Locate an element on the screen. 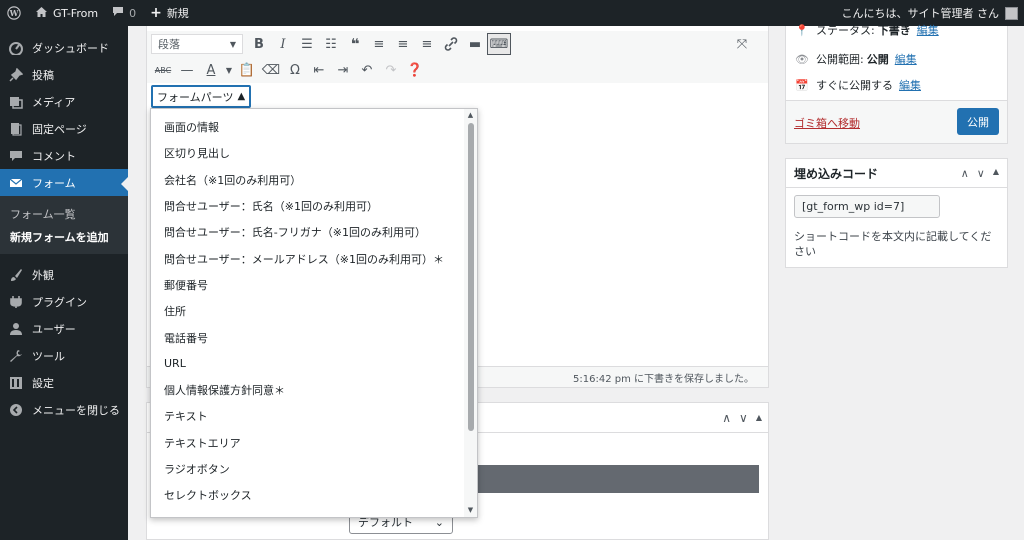 This screenshot has width=1024, height=540. dropdown-item: チェックボックス is located at coordinates (308, 512).